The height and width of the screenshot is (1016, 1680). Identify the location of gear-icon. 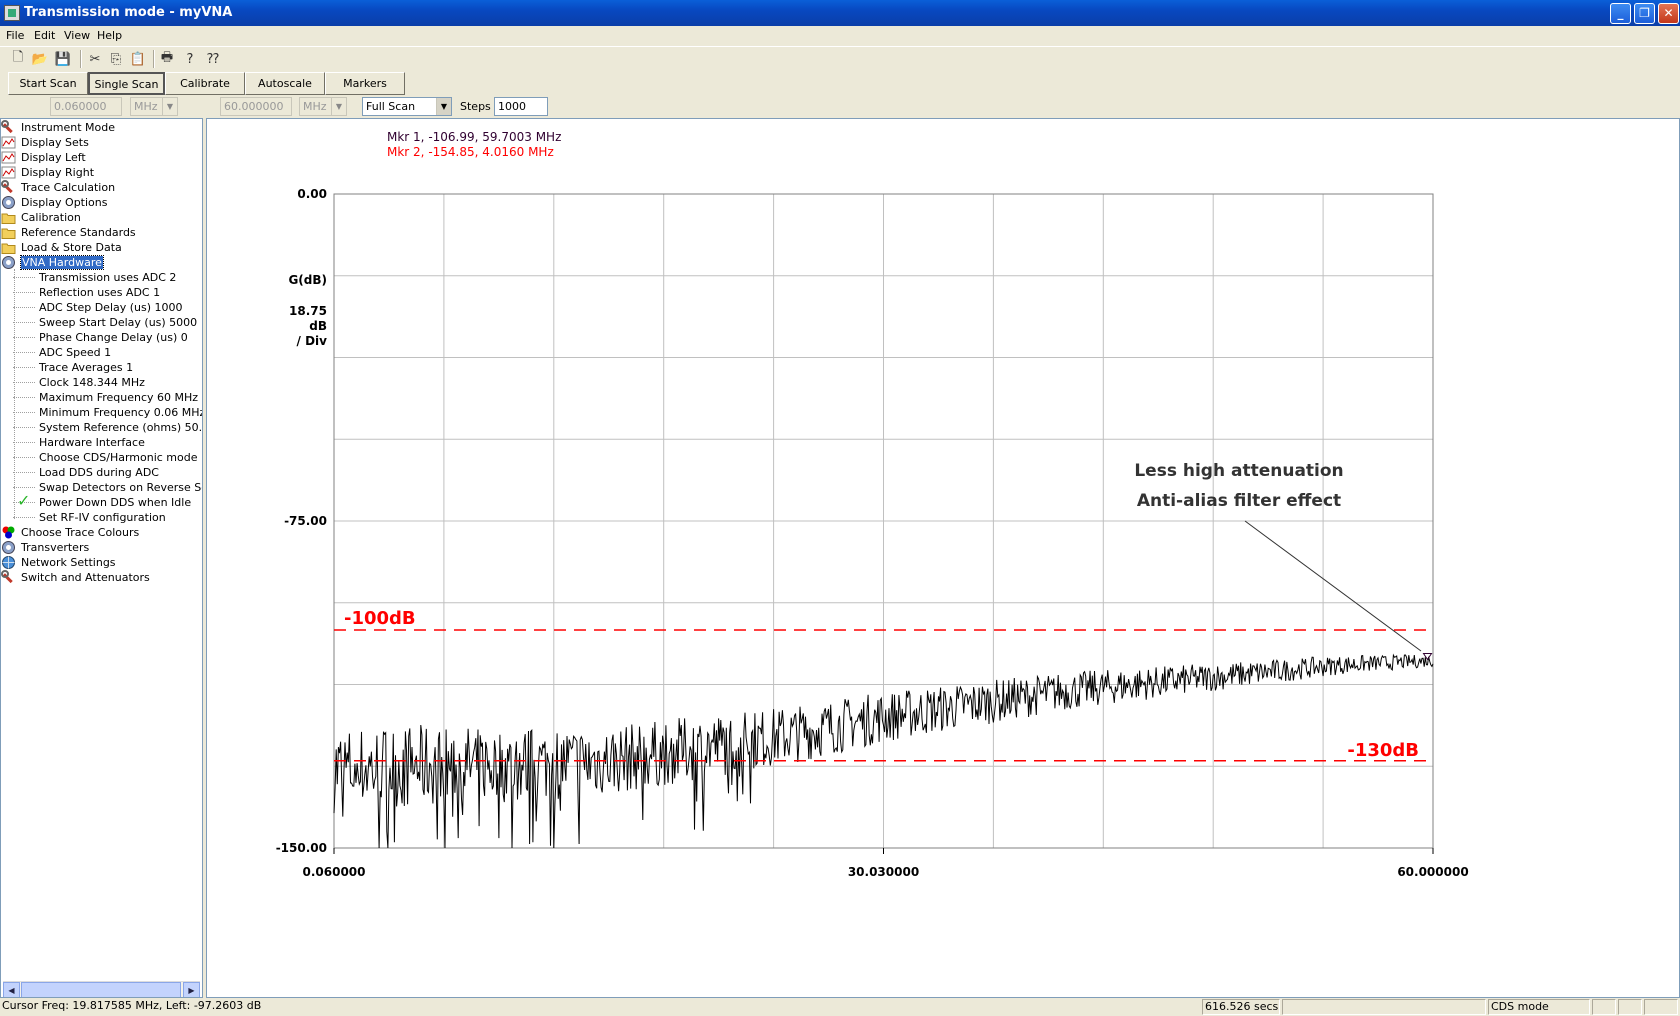
(8, 262).